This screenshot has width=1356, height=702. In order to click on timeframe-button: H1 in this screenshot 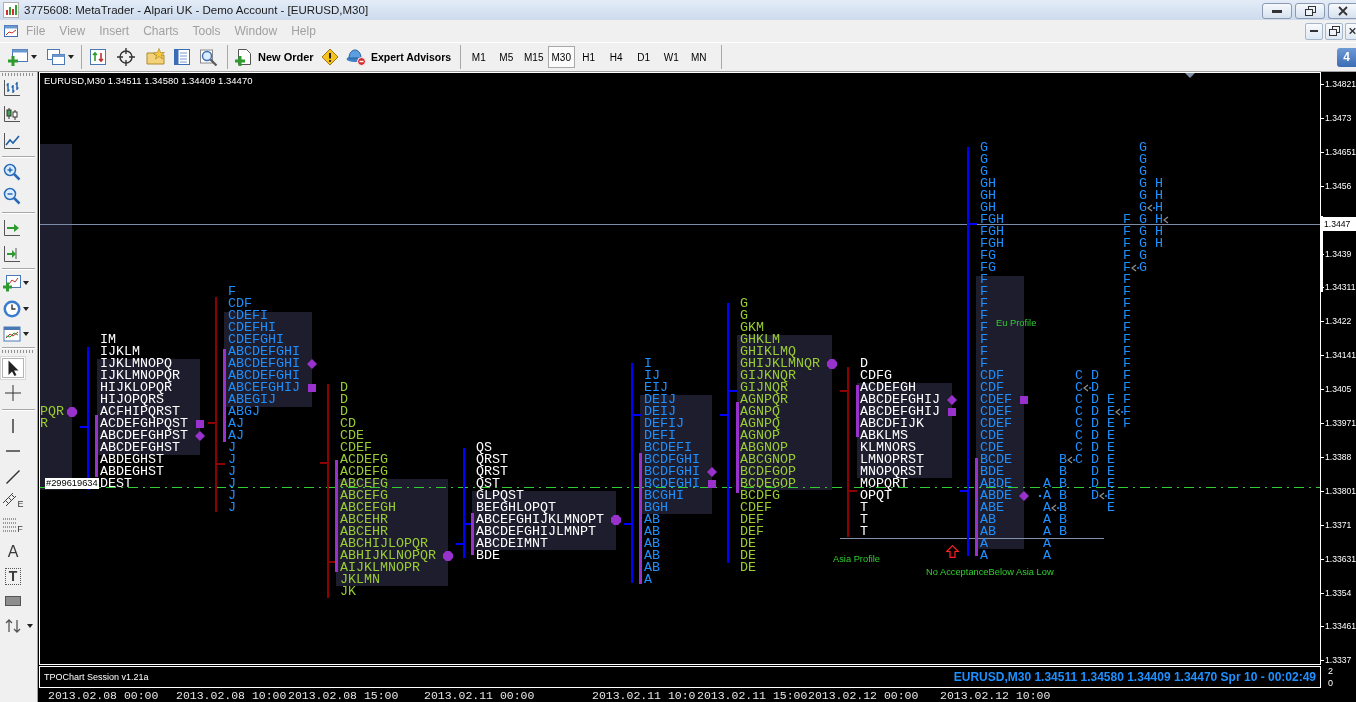, I will do `click(589, 57)`.